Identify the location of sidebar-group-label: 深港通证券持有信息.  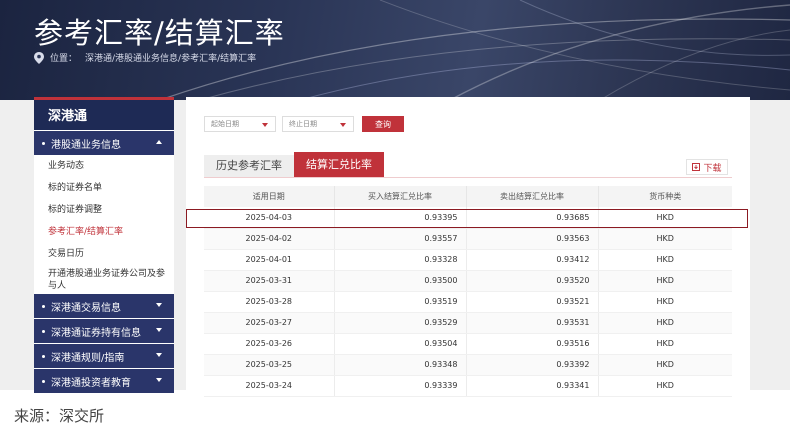
(96, 333).